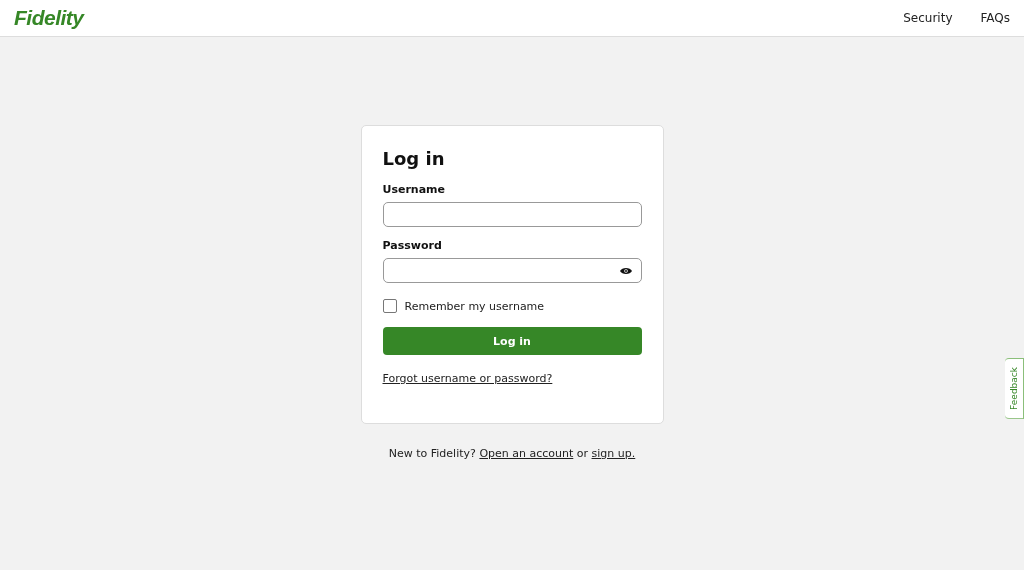  I want to click on feedback-tab: Feedback, so click(1014, 388).